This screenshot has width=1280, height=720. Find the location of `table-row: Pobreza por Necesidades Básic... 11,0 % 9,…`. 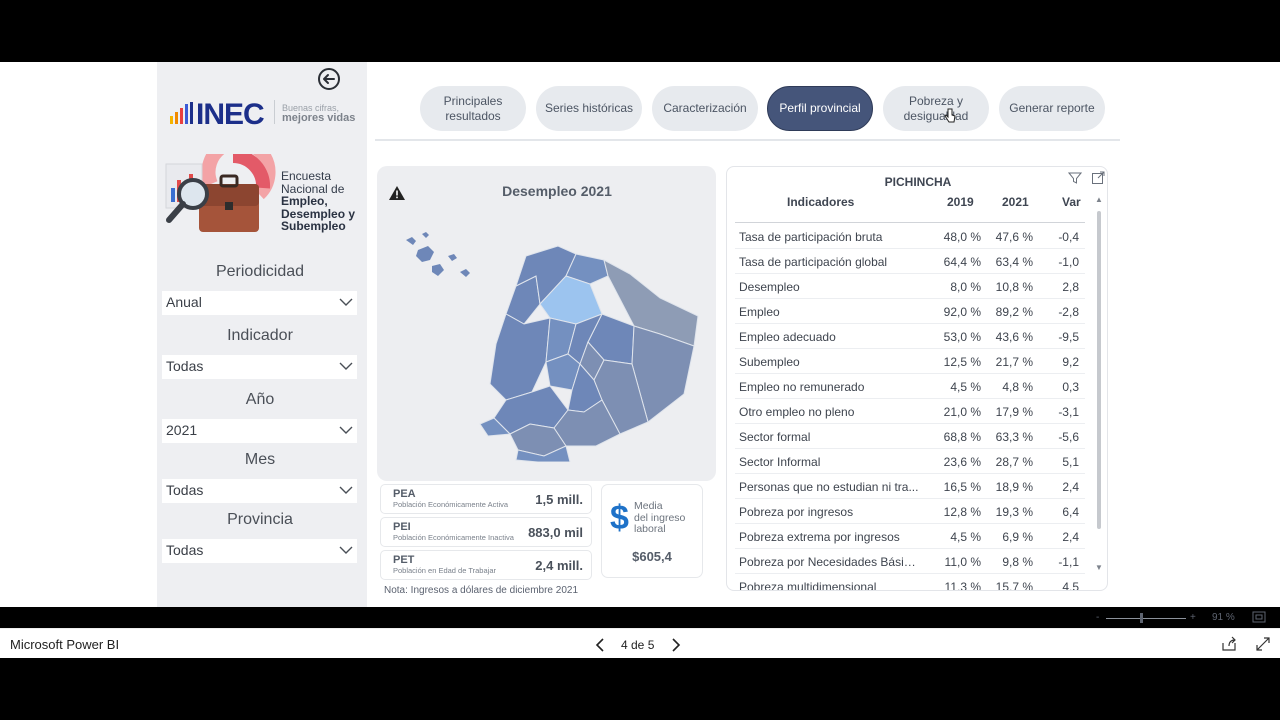

table-row: Pobreza por Necesidades Básic... 11,0 % 9,… is located at coordinates (910, 561).